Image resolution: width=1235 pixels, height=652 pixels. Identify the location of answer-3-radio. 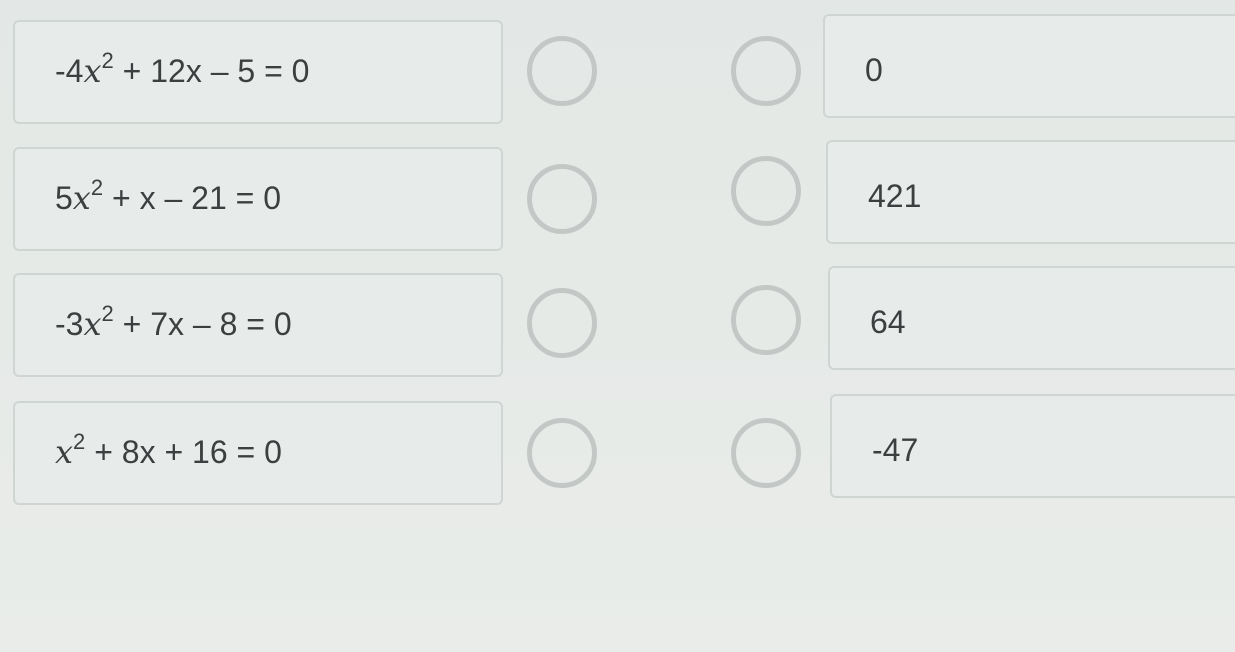
(766, 320).